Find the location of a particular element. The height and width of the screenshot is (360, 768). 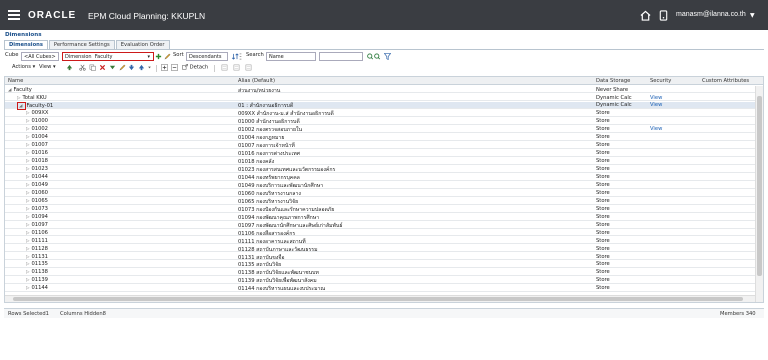

col-header-custom-attributes: Custom Attributes is located at coordinates (725, 81).